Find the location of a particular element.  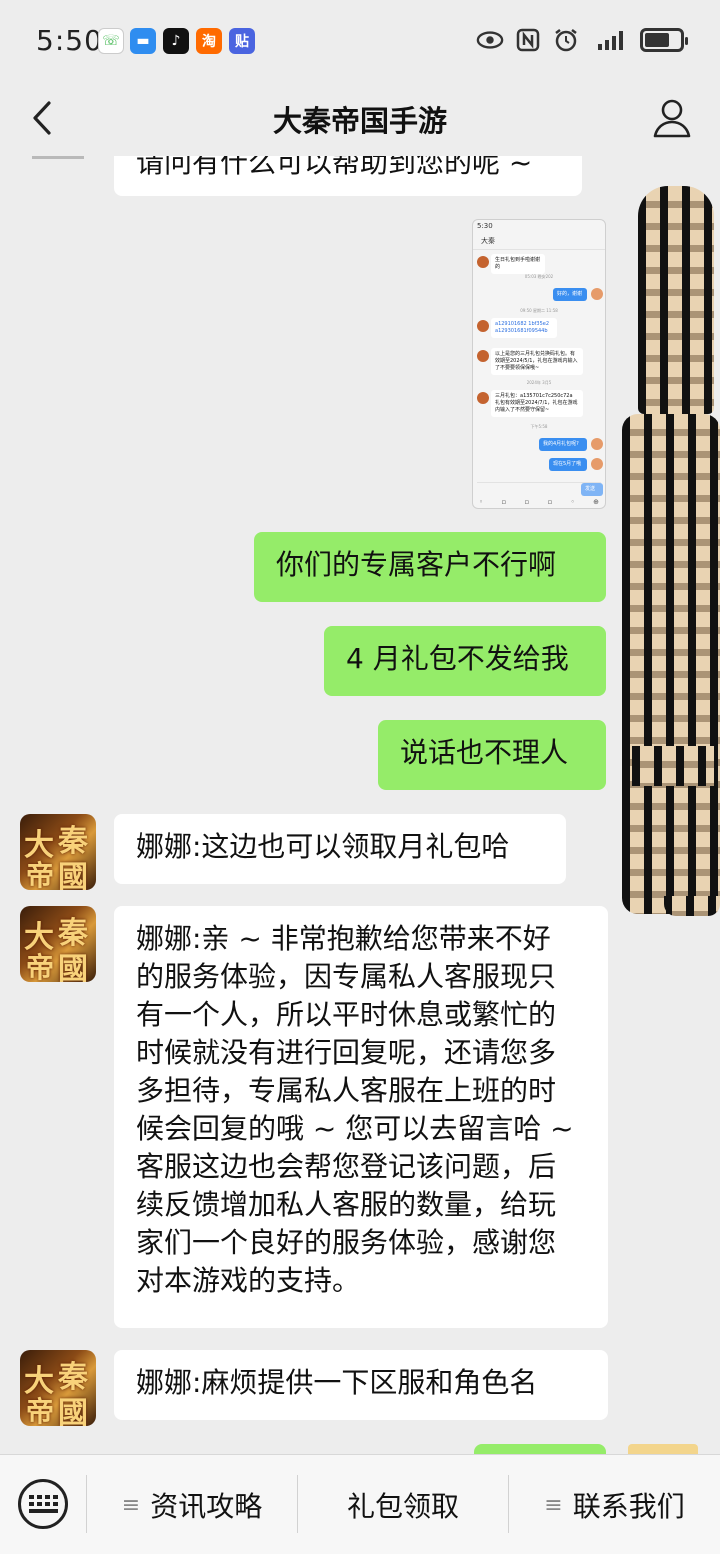

thumb-time: 05:03 晚安202 is located at coordinates (539, 276).